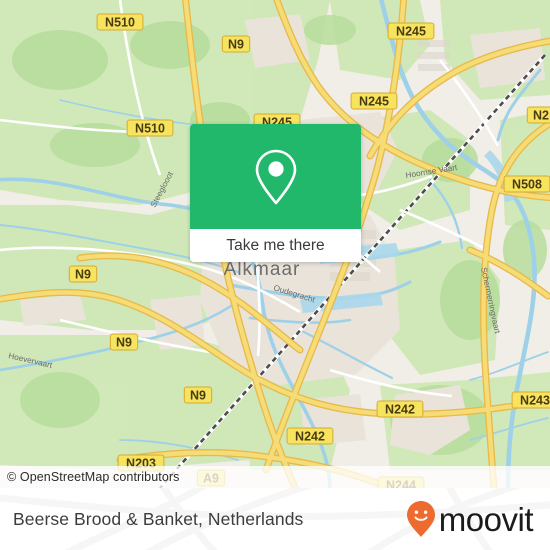  What do you see at coordinates (486, 519) in the screenshot?
I see `moovit-wordmark: moovit` at bounding box center [486, 519].